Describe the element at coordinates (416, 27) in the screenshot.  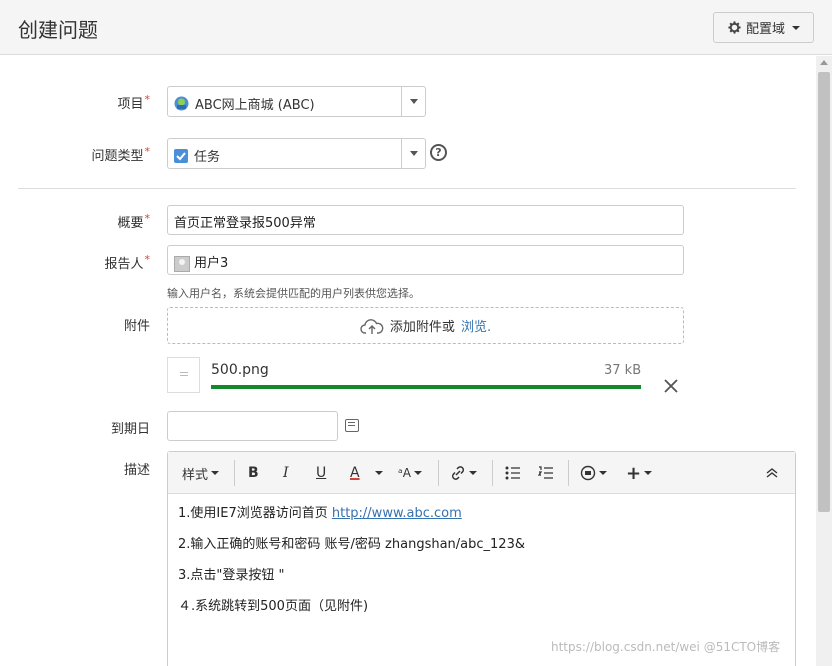
I see `dialog-header: 创建问题 配置域` at that location.